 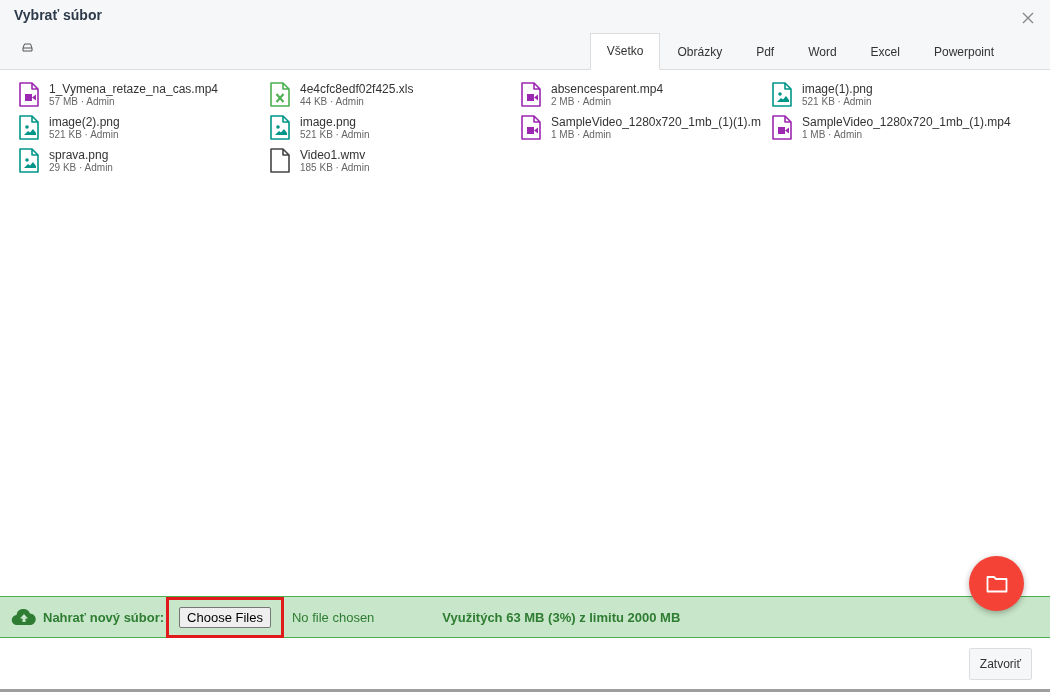 I want to click on file-meta: 44 KB · Admin, so click(x=332, y=101).